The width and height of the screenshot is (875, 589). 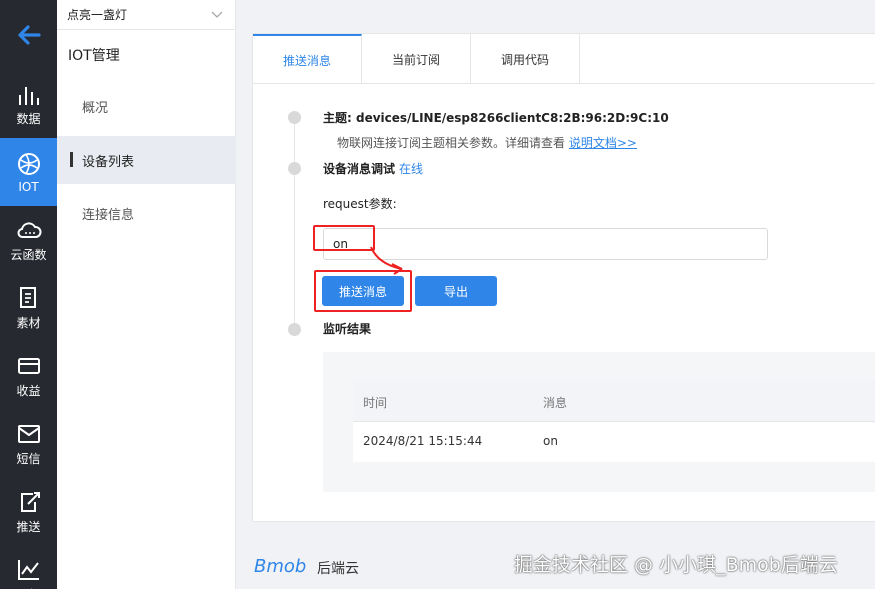 What do you see at coordinates (95, 108) in the screenshot?
I see `subnav-item-label: 概况` at bounding box center [95, 108].